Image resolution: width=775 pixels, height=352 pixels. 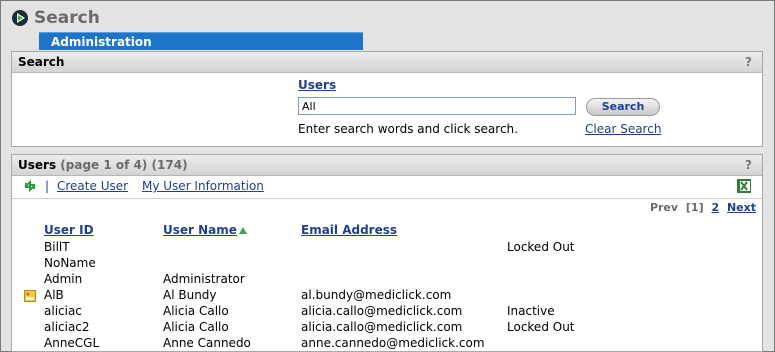 I want to click on sort-ascending-icon, so click(x=242, y=230).